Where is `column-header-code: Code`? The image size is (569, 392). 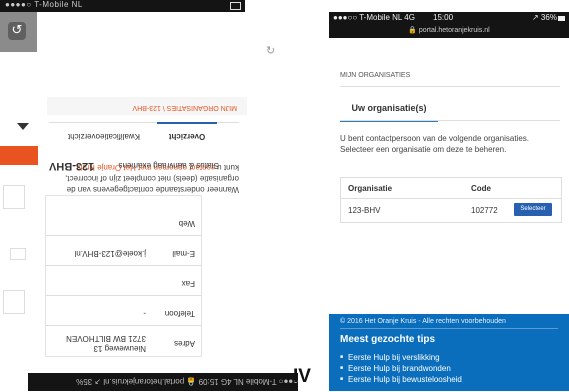 column-header-code: Code is located at coordinates (481, 188).